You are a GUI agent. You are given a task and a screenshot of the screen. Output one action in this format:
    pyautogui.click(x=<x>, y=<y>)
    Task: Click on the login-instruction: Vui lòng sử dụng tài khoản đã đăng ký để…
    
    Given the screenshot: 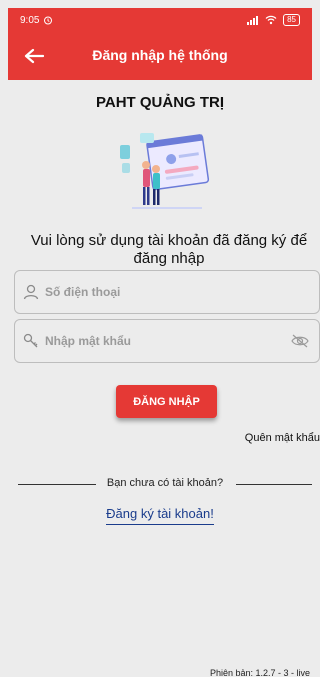 What is the action you would take?
    pyautogui.click(x=169, y=249)
    